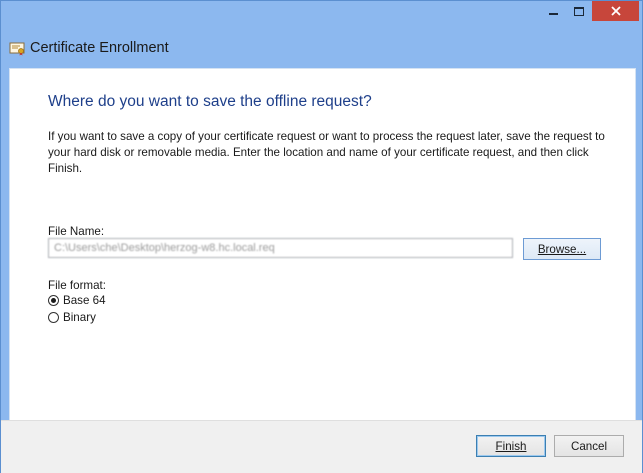 The image size is (643, 473). I want to click on cancel-button-label: Cancel, so click(589, 446).